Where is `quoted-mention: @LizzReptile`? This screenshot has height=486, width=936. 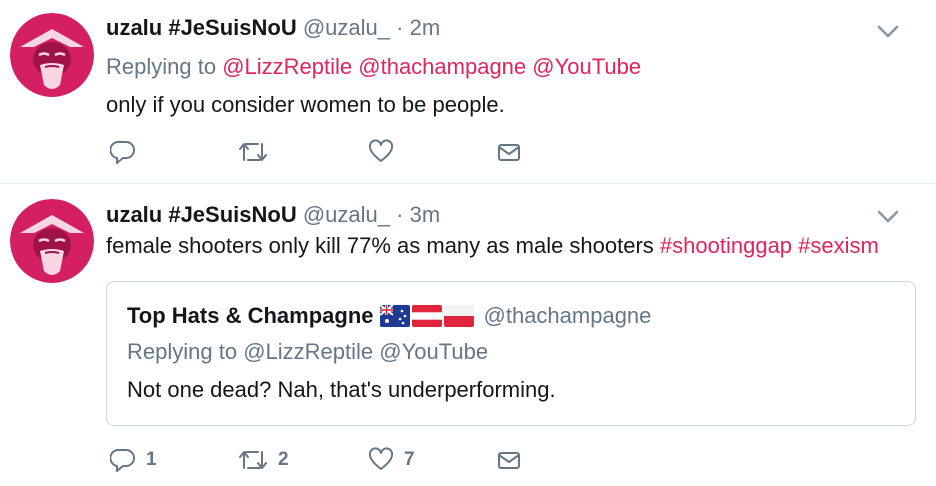 quoted-mention: @LizzReptile is located at coordinates (308, 351).